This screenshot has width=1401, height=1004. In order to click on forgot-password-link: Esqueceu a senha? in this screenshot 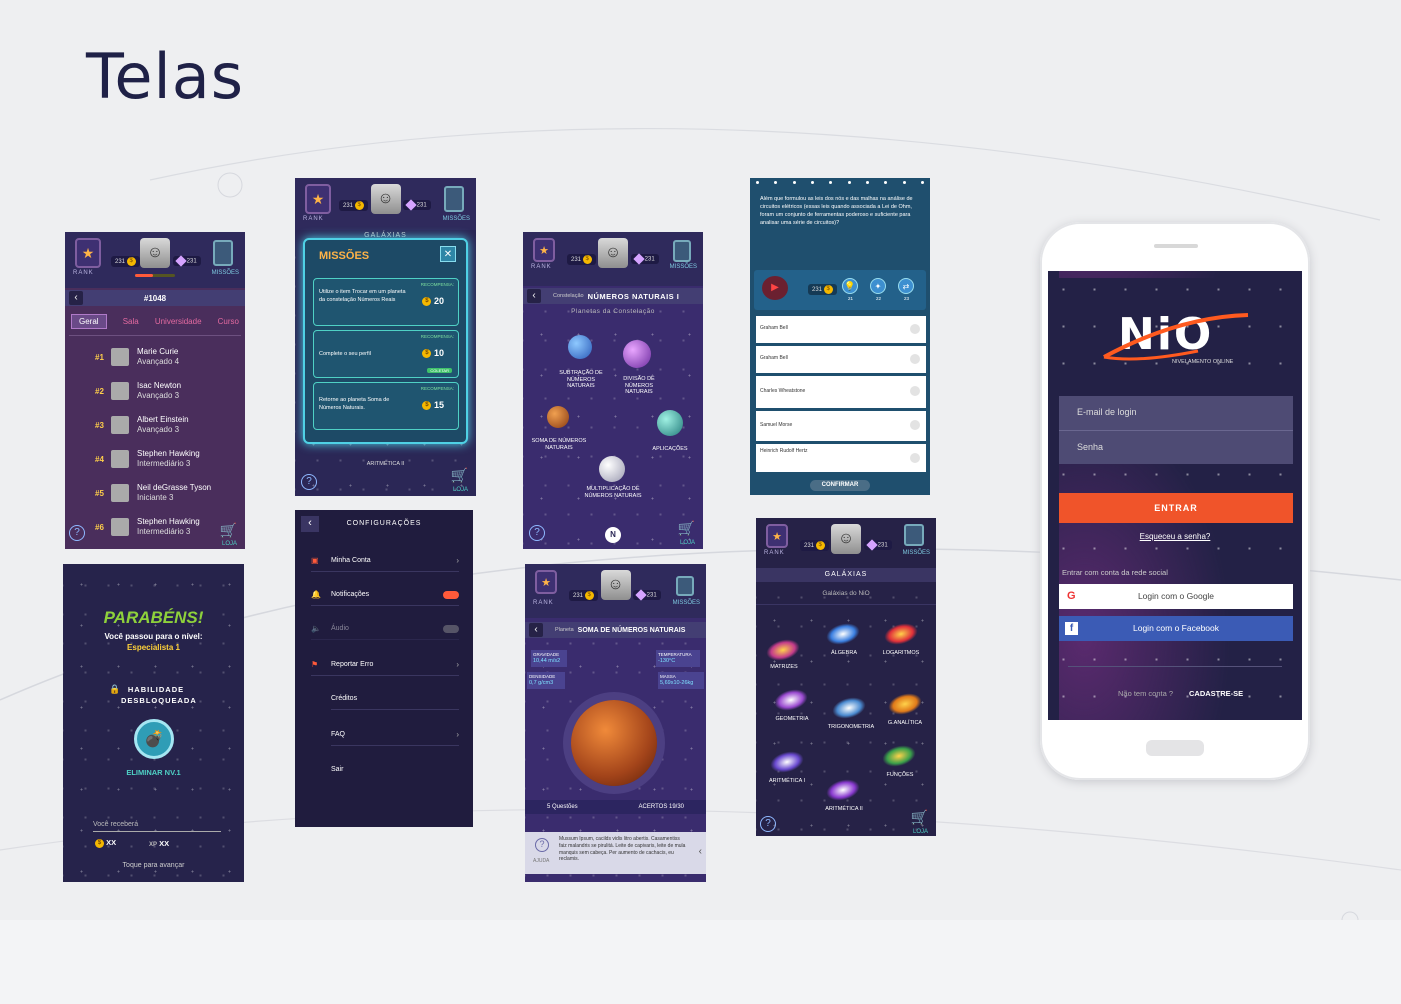, I will do `click(1175, 536)`.